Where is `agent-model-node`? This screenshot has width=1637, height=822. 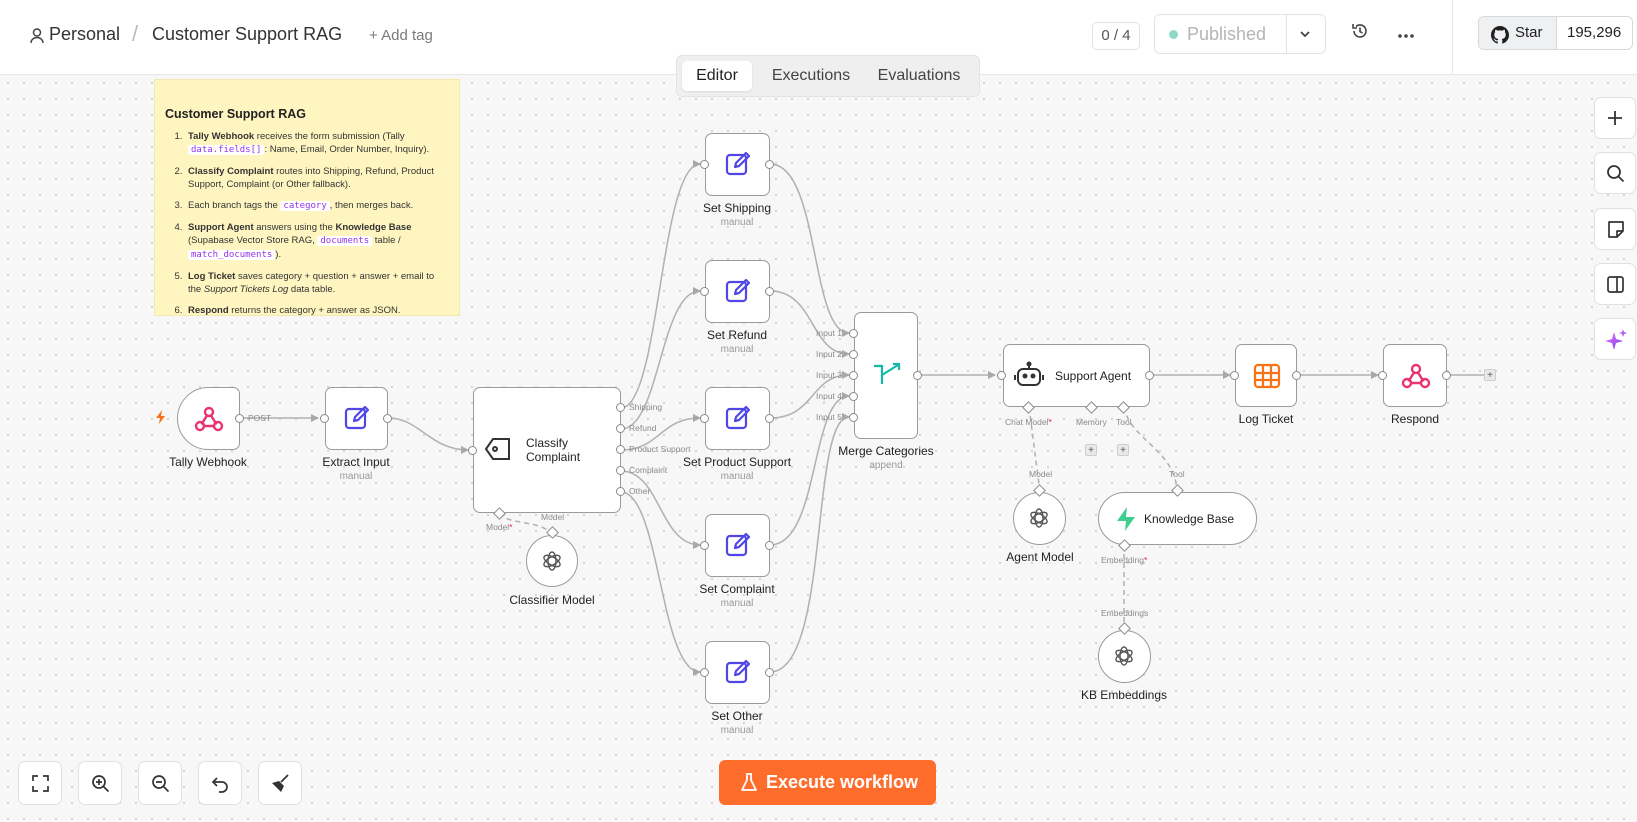
agent-model-node is located at coordinates (1039, 518).